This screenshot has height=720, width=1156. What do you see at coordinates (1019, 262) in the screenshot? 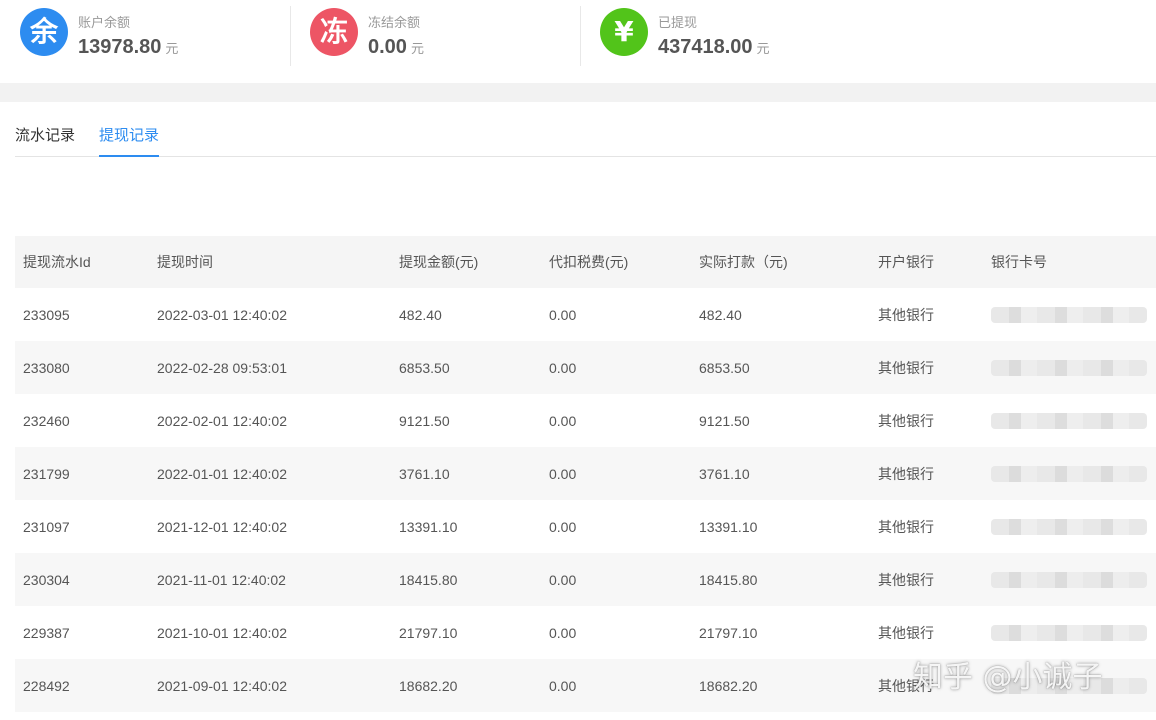
I see `column-header-card-number: 银行卡号` at bounding box center [1019, 262].